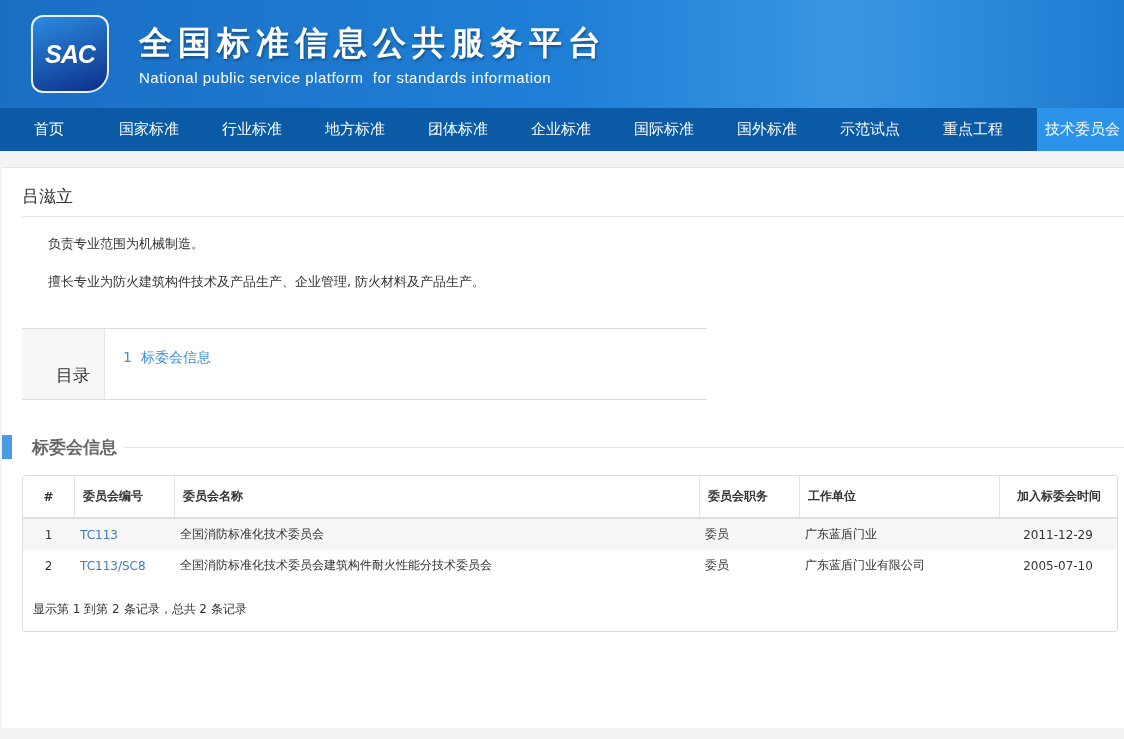  I want to click on toc-link: 1 标委会信息, so click(167, 357).